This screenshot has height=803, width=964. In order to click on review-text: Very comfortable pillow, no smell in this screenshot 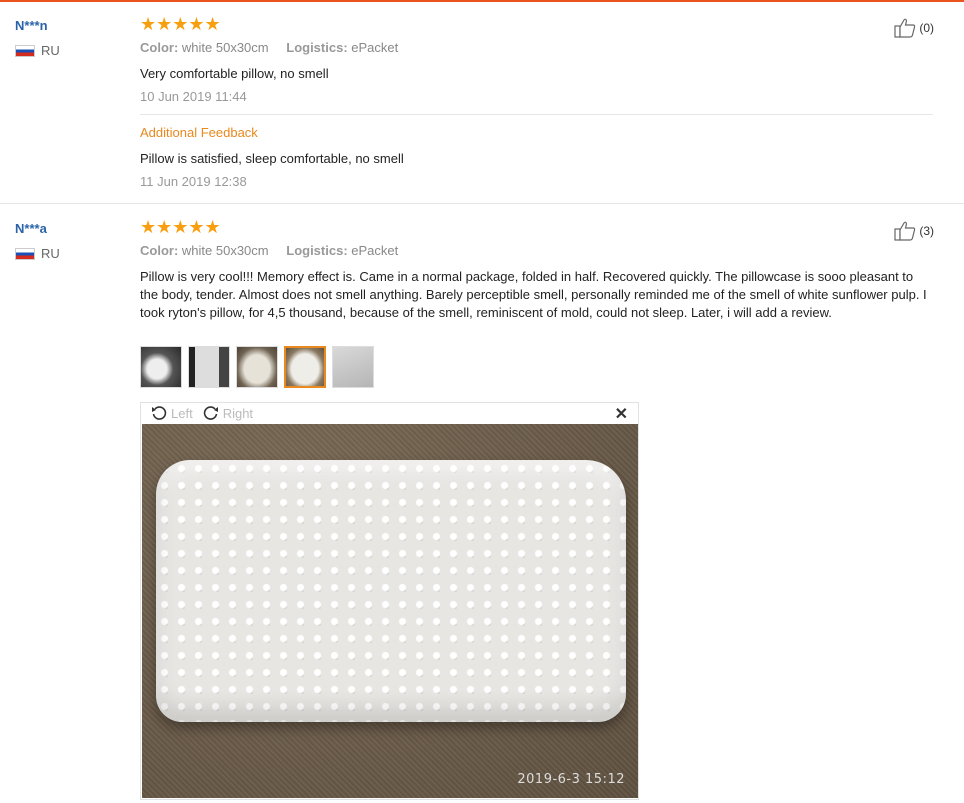, I will do `click(234, 73)`.